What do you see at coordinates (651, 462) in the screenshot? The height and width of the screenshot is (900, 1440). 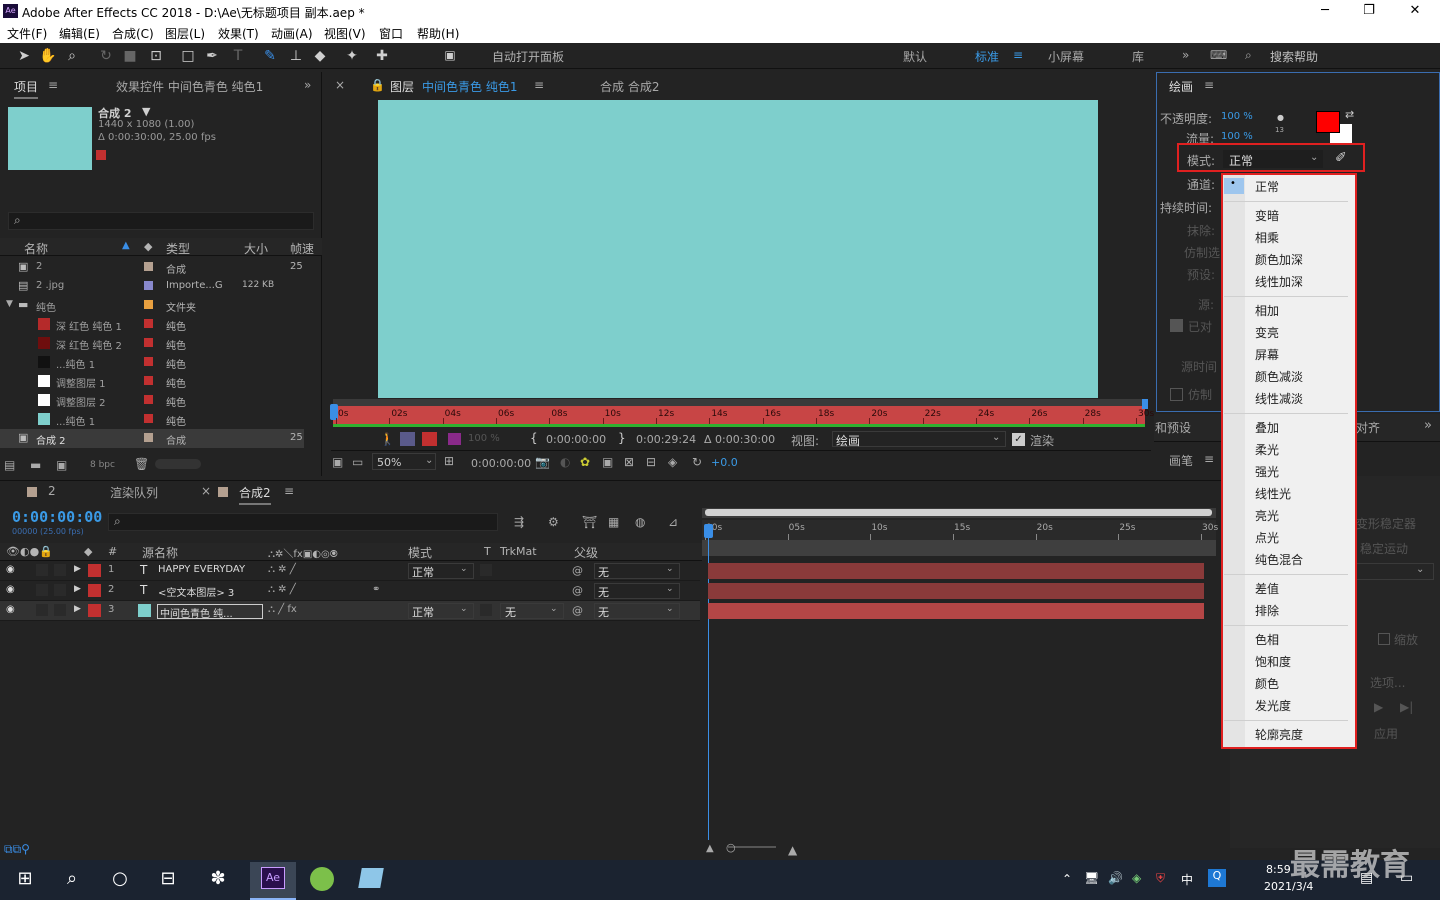 I see `3d-view-icon: ⊟` at bounding box center [651, 462].